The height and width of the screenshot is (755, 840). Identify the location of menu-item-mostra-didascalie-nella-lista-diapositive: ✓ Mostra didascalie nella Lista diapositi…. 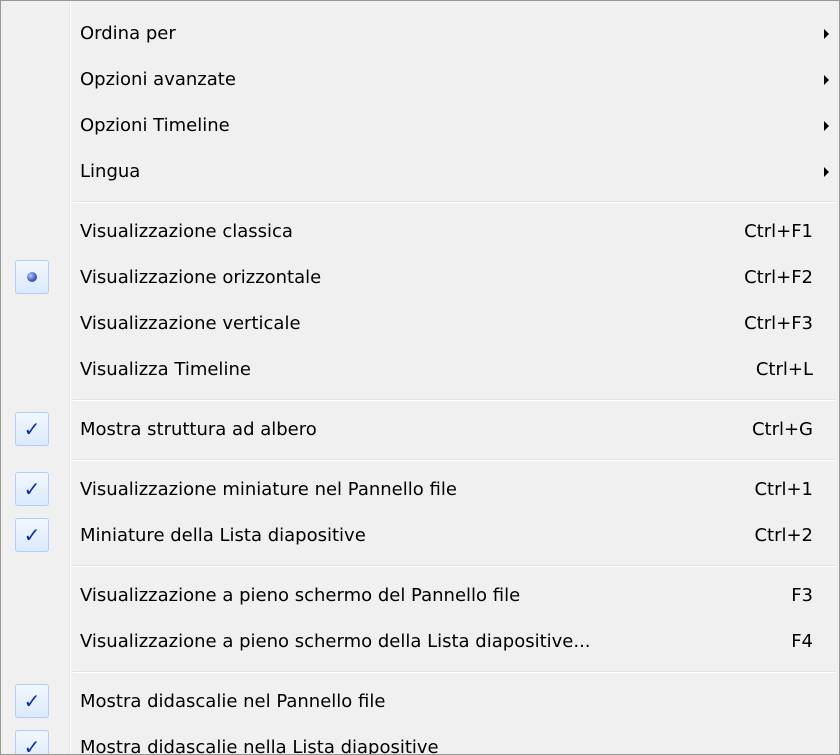
(420, 740).